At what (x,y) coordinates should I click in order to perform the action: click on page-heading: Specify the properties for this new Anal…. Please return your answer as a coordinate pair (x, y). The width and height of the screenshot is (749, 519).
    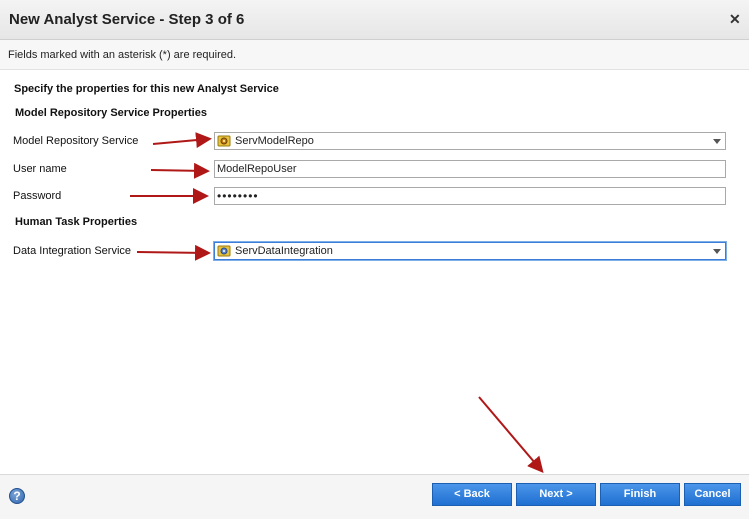
    Looking at the image, I should click on (146, 89).